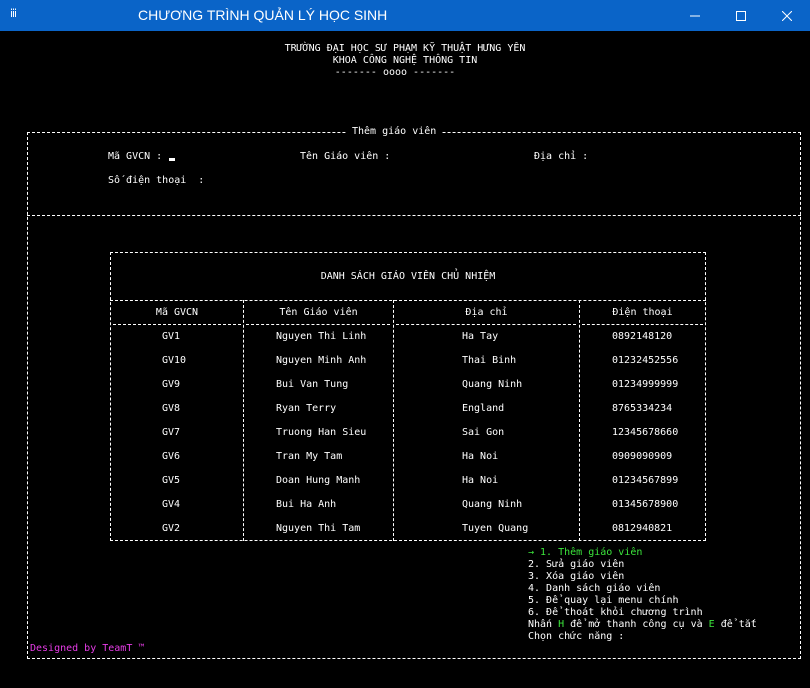 This screenshot has height=688, width=810. What do you see at coordinates (642, 456) in the screenshot?
I see `cell-dienthoai: 0909090909` at bounding box center [642, 456].